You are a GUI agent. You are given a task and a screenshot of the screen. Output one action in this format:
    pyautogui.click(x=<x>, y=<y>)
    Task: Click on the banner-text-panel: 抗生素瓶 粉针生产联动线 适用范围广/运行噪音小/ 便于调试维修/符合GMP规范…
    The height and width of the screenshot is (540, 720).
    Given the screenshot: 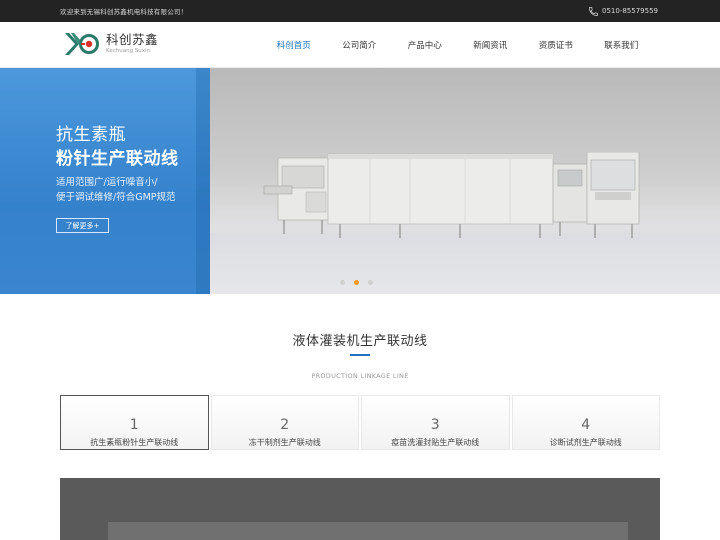 What is the action you would take?
    pyautogui.click(x=105, y=181)
    